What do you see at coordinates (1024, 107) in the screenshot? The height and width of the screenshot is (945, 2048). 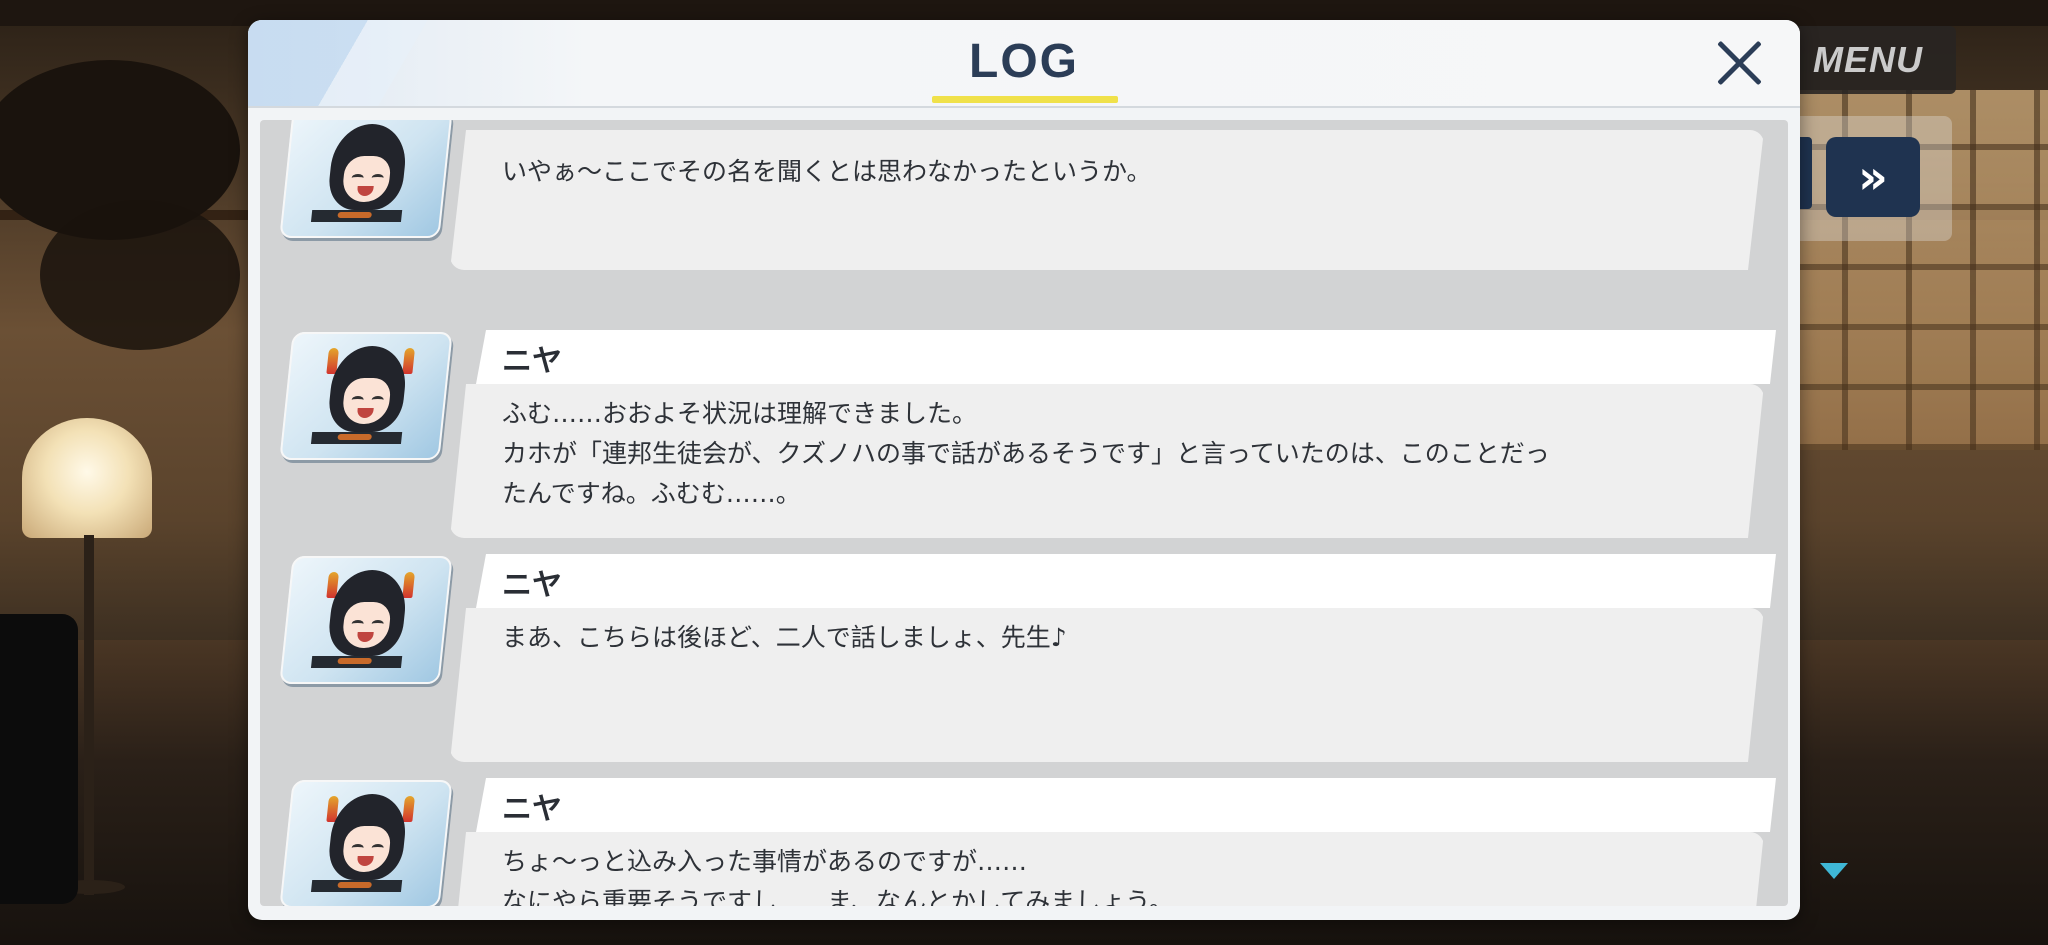 I see `header-divider` at bounding box center [1024, 107].